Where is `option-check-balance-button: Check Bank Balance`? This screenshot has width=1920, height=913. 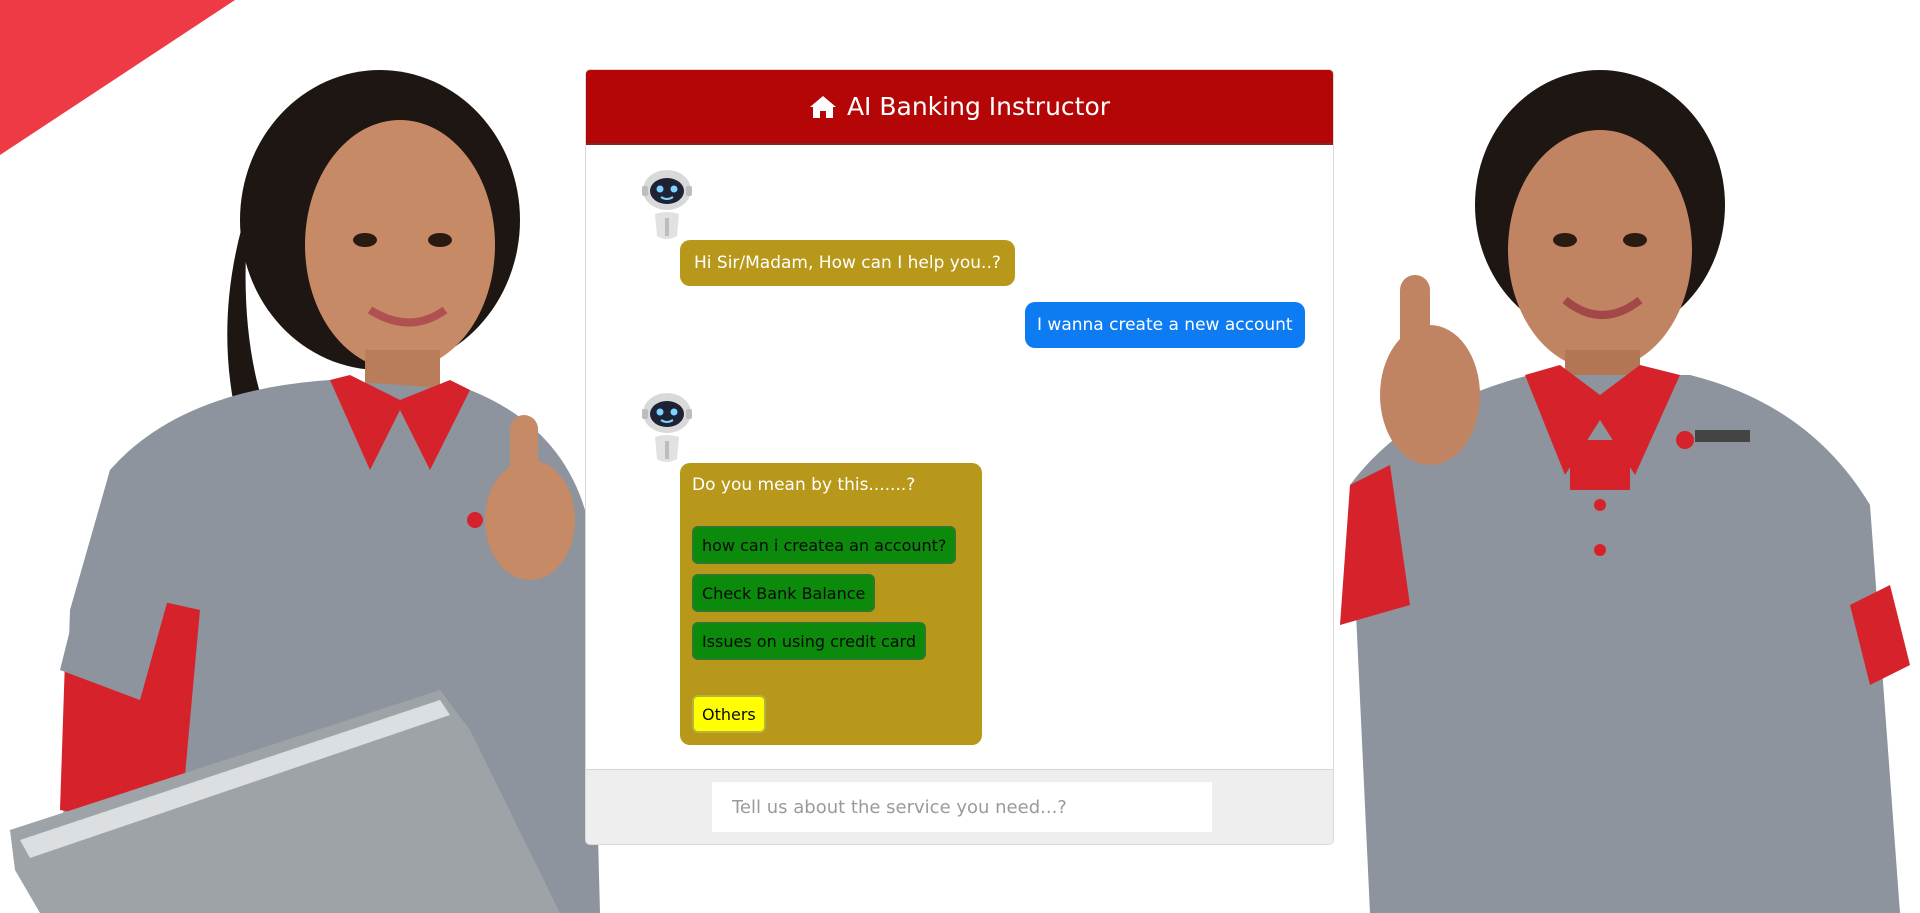
option-check-balance-button: Check Bank Balance is located at coordinates (784, 593).